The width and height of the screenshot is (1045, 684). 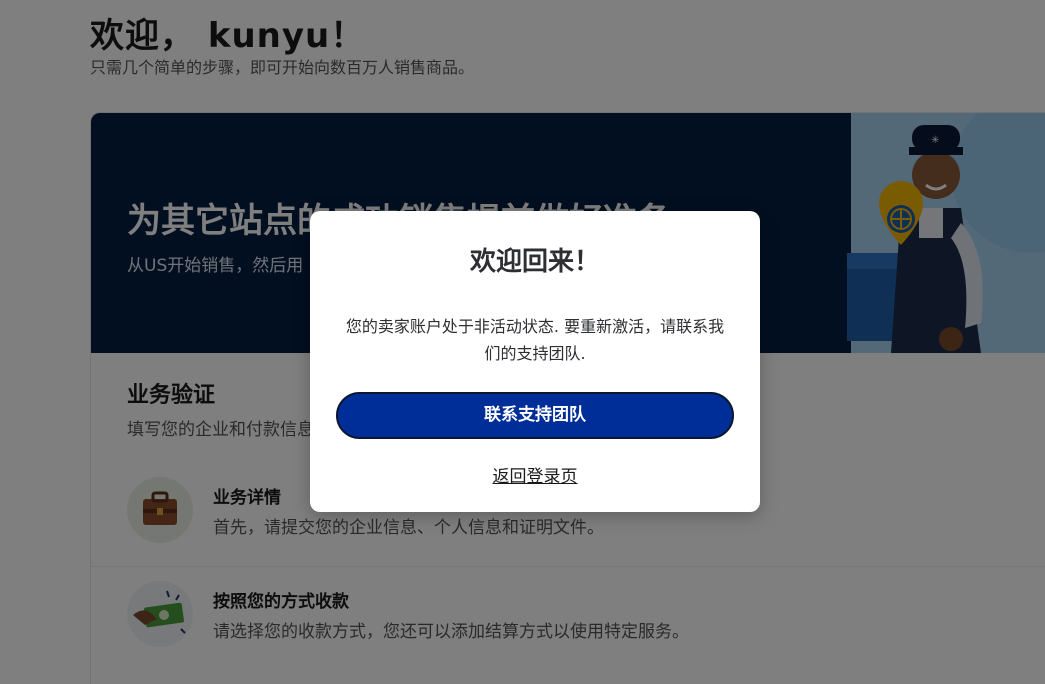 What do you see at coordinates (534, 262) in the screenshot?
I see `dialog-title: 欢迎回来！` at bounding box center [534, 262].